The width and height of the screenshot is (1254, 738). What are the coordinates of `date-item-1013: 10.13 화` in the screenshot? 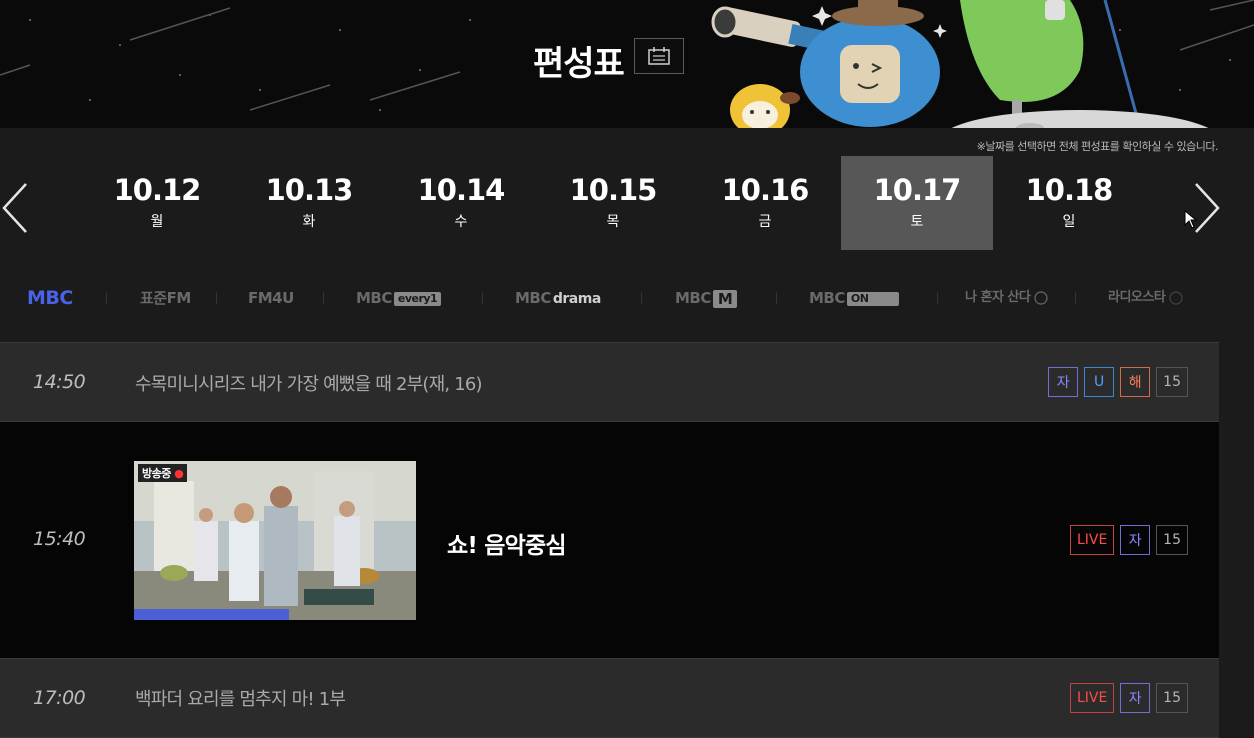 It's located at (309, 203).